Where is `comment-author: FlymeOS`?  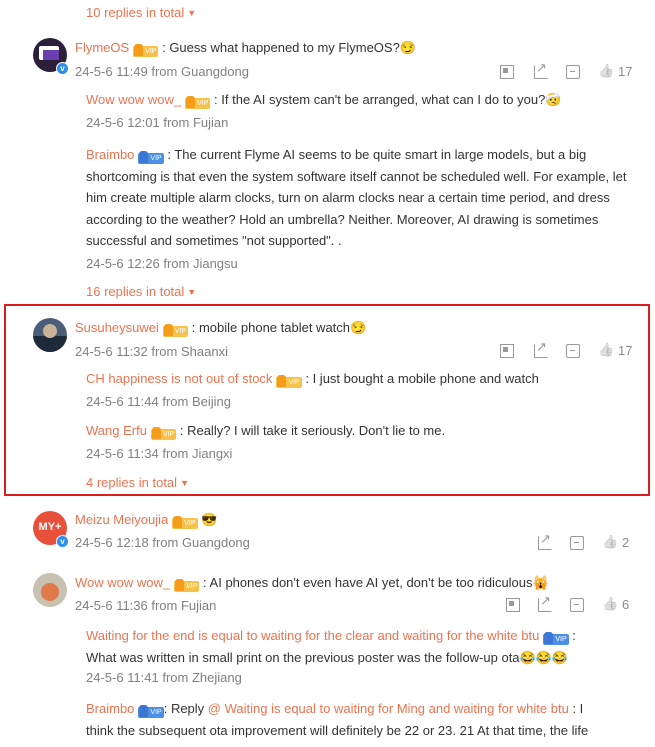 comment-author: FlymeOS is located at coordinates (102, 47).